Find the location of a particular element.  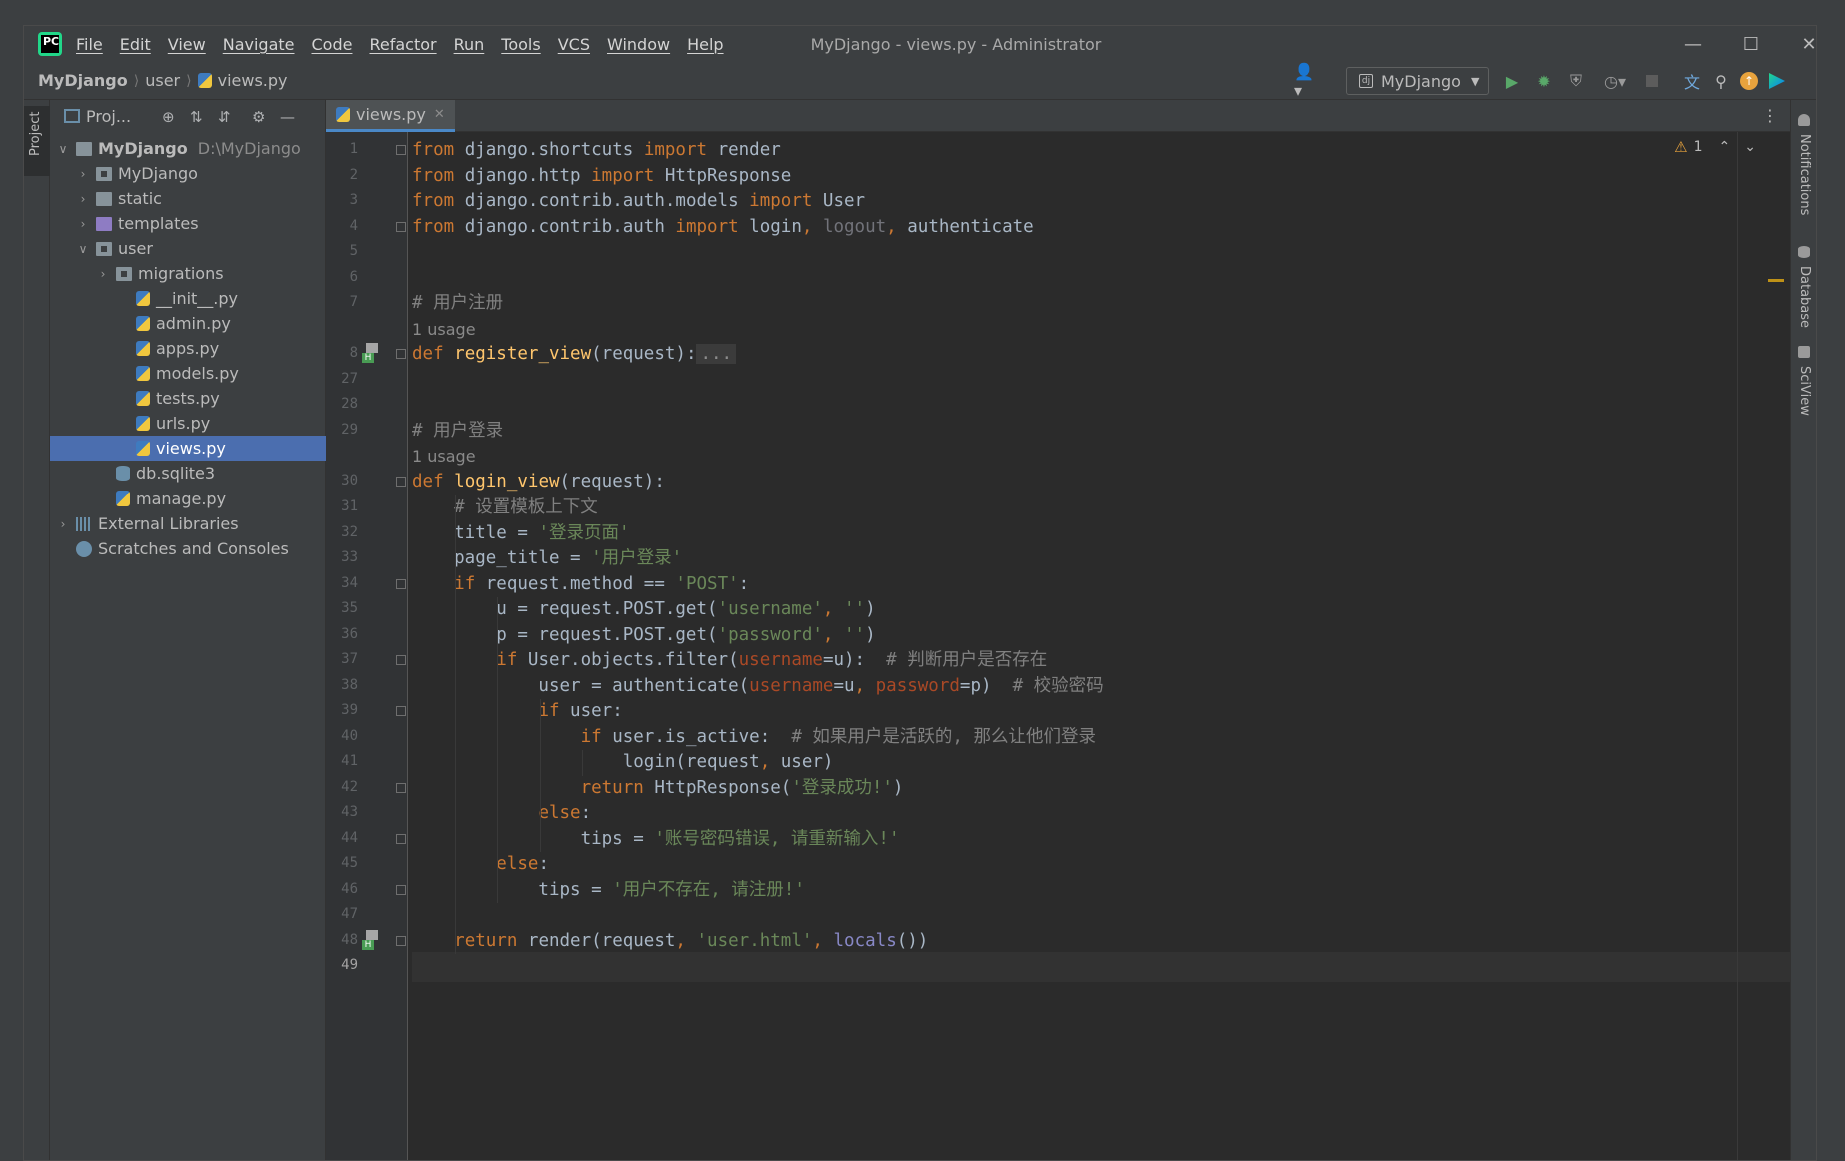

tree-item-mydjango: ∨ MyDjango D:\MyDjango is located at coordinates (188, 148).